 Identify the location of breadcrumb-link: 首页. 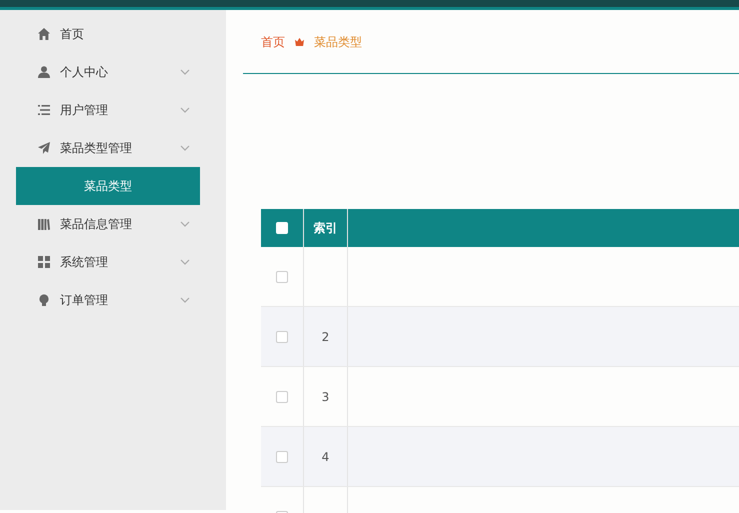
(273, 41).